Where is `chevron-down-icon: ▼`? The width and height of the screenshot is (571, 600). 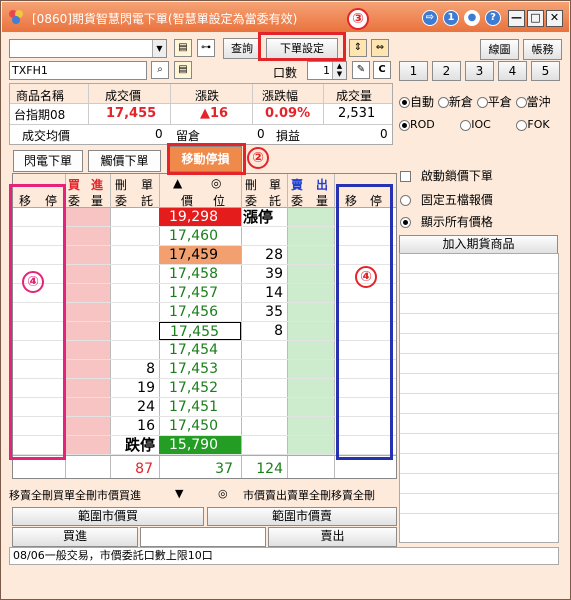 chevron-down-icon: ▼ is located at coordinates (159, 48).